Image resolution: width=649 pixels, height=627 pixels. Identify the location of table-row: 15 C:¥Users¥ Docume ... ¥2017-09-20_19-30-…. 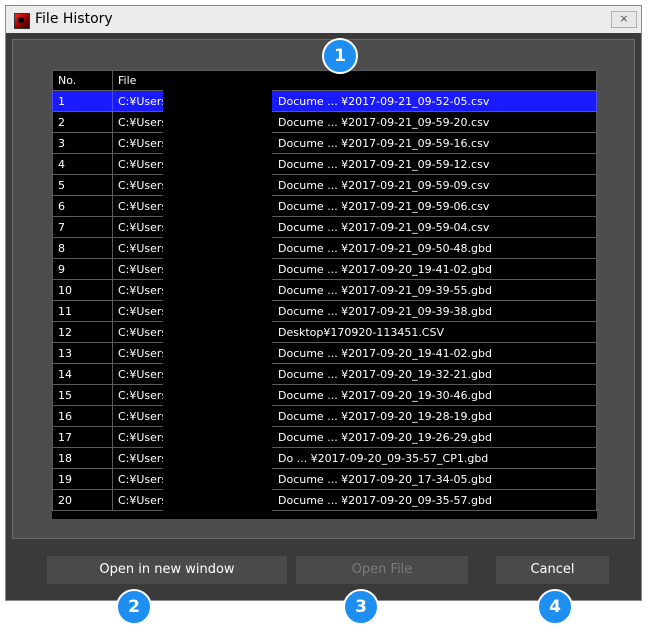
(324, 395).